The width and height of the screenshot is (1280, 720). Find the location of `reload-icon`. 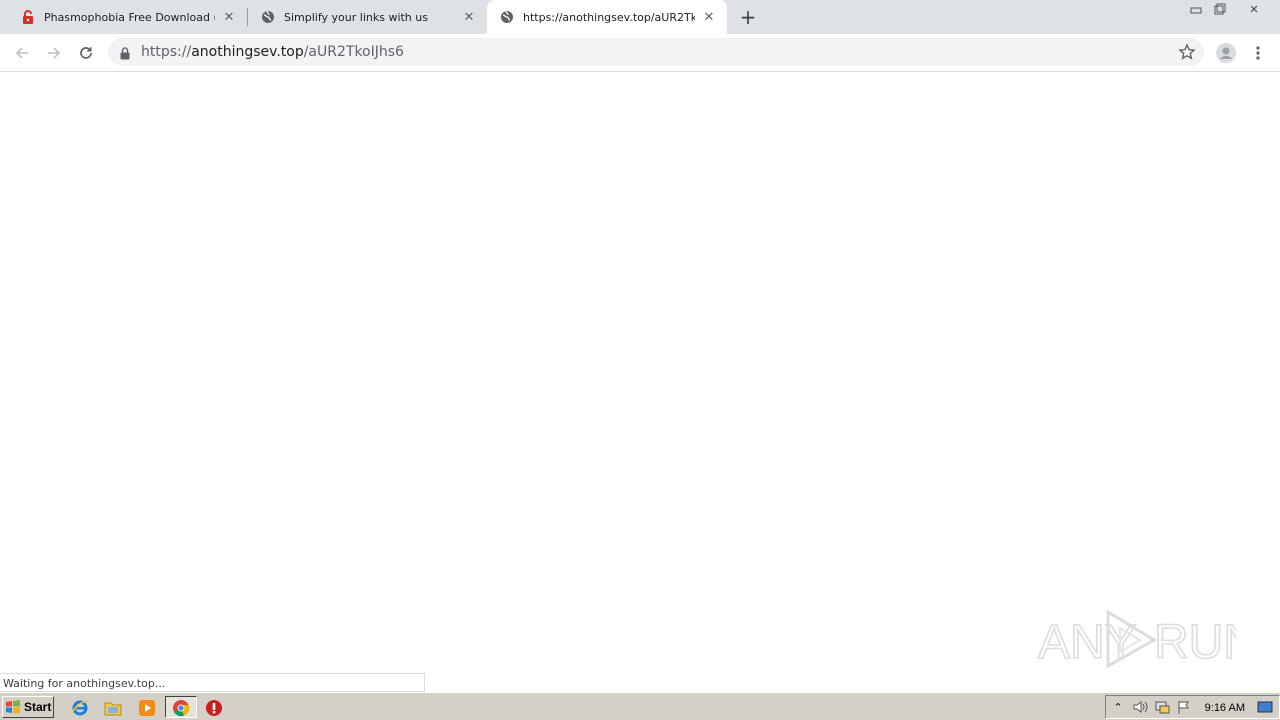

reload-icon is located at coordinates (86, 53).